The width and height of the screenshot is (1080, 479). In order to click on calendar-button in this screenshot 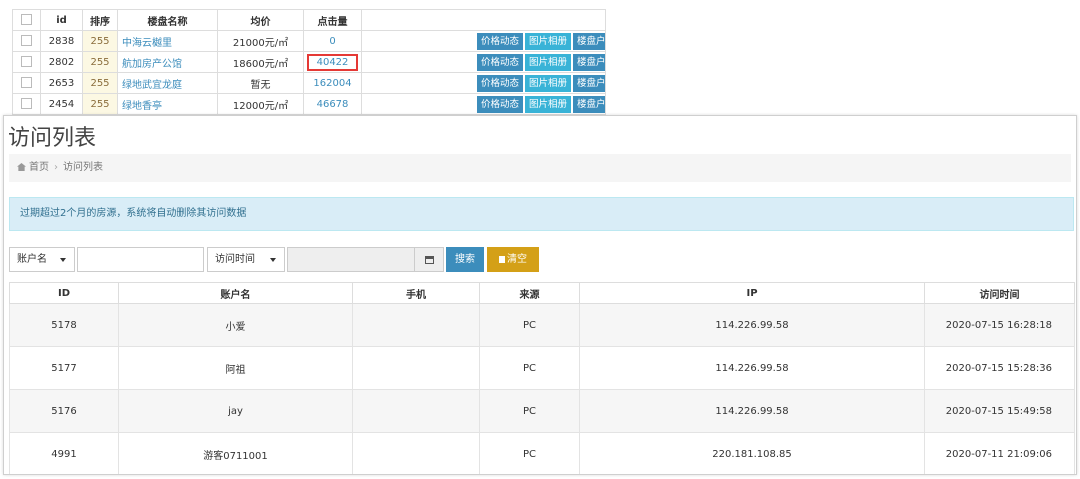, I will do `click(429, 259)`.